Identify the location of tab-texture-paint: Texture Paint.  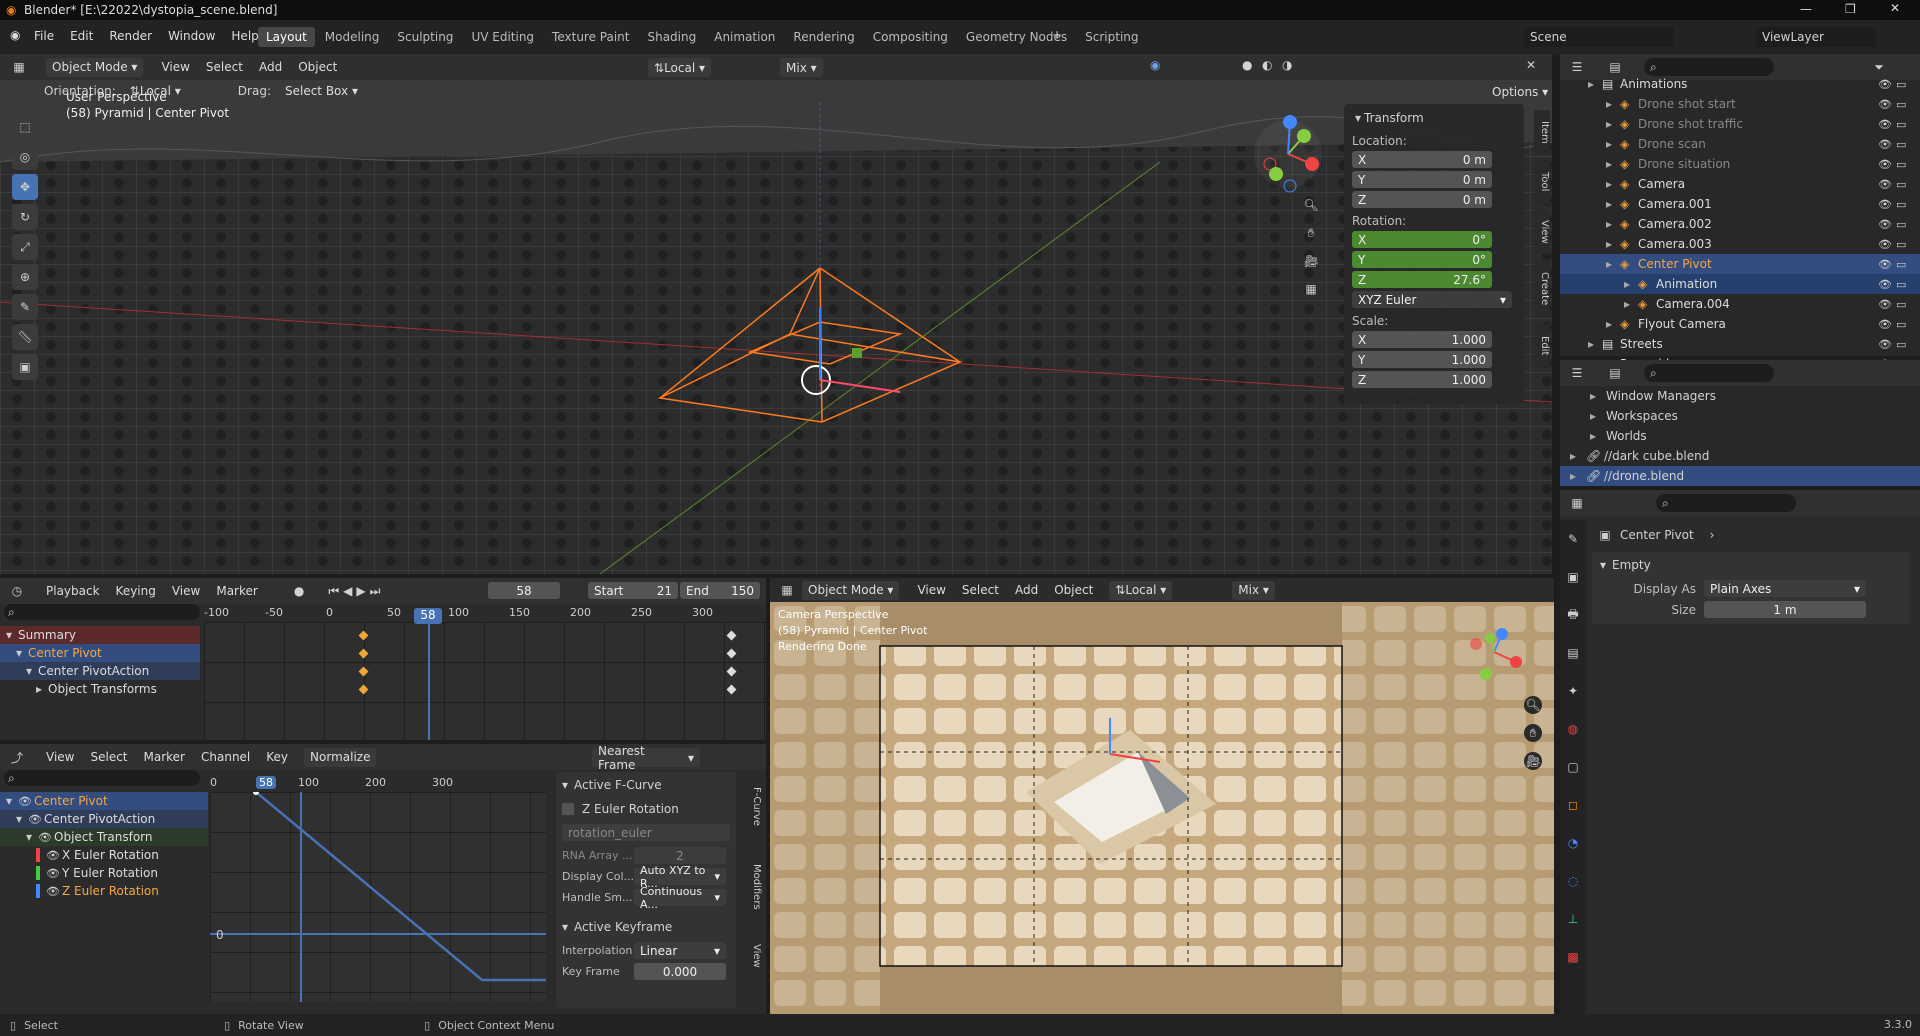
(590, 37).